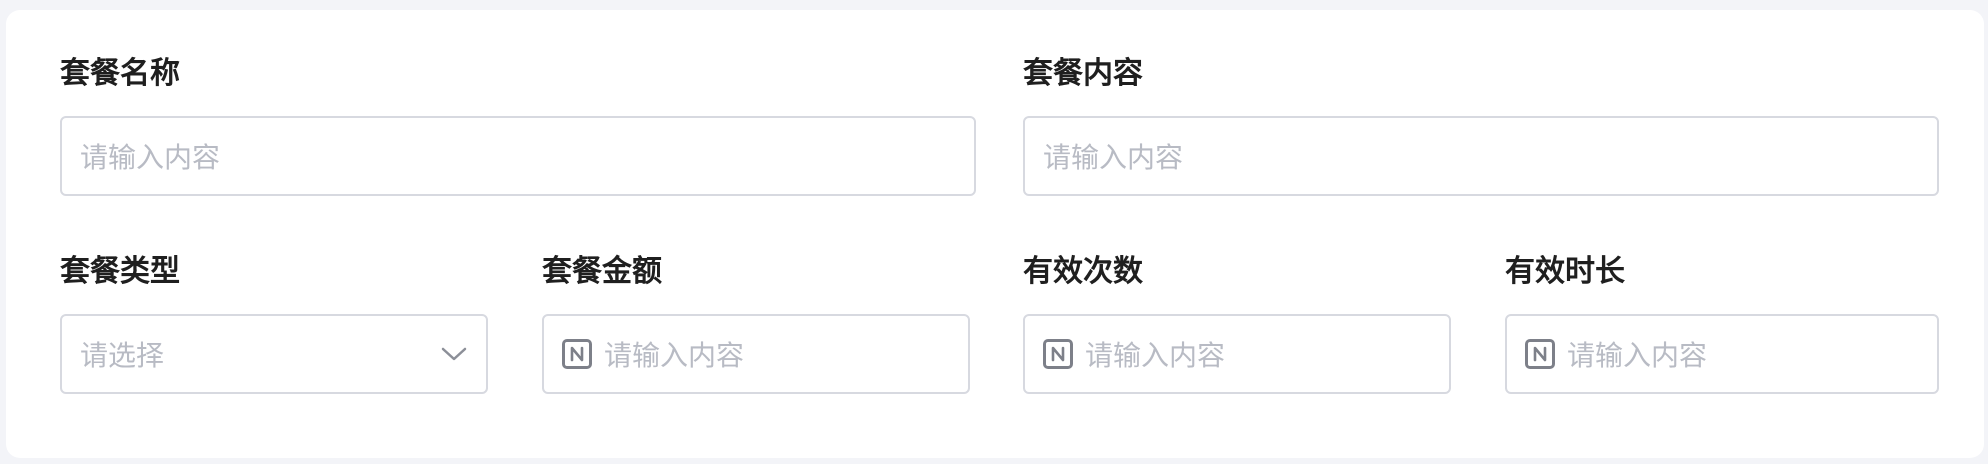 The width and height of the screenshot is (1988, 464). What do you see at coordinates (1565, 271) in the screenshot?
I see `valid-duration-label: 有效时长` at bounding box center [1565, 271].